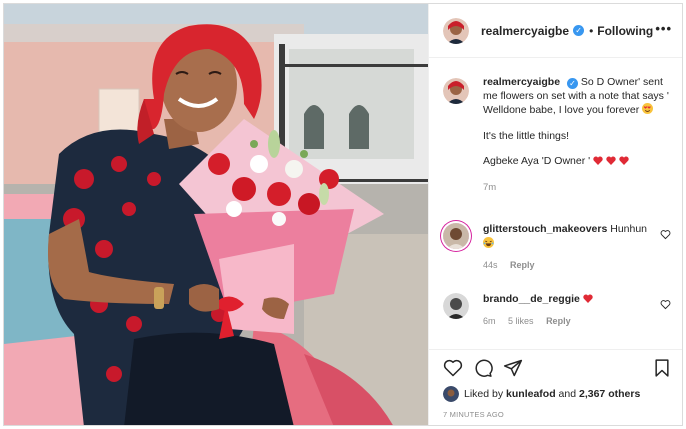  Describe the element at coordinates (629, 229) in the screenshot. I see `comment-text: Hunhun` at that location.